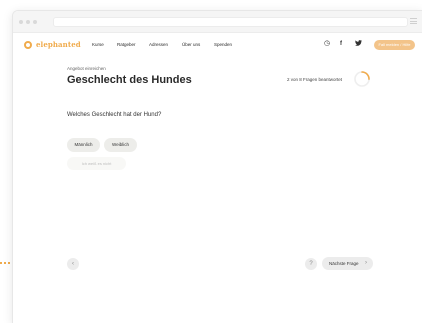 The width and height of the screenshot is (422, 323). Describe the element at coordinates (58, 44) in the screenshot. I see `logo-text: elephanted` at that location.